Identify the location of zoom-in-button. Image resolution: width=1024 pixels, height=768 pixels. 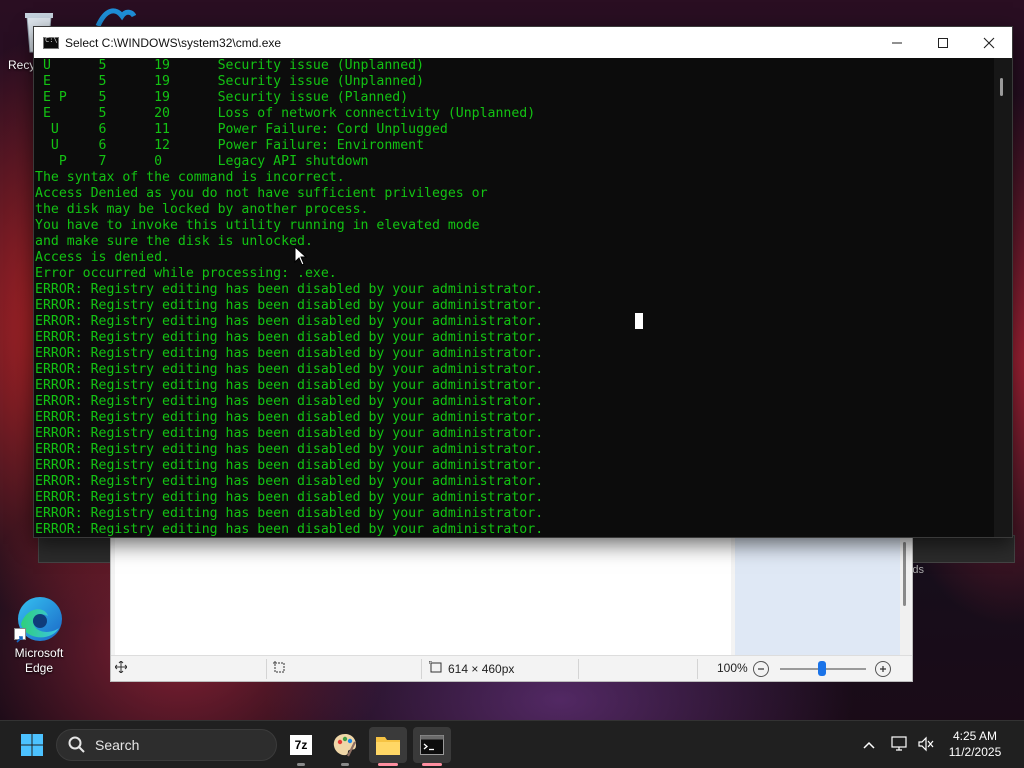
(883, 669).